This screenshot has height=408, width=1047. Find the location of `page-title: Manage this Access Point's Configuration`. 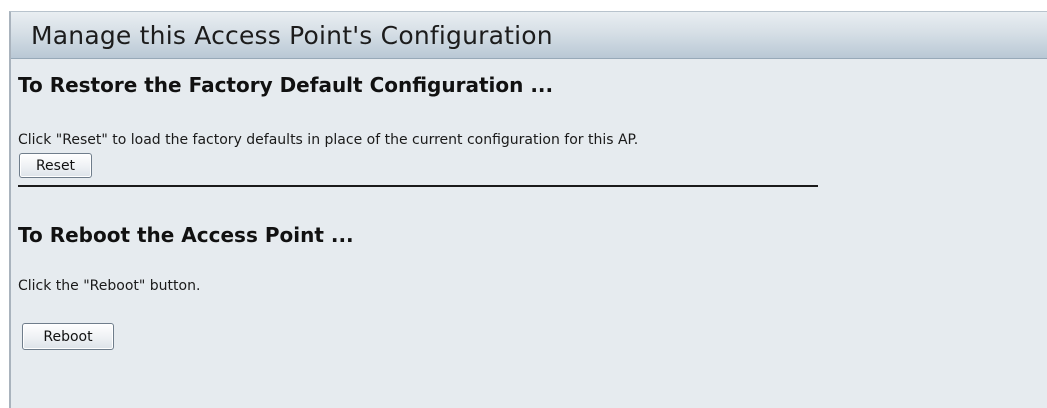

page-title: Manage this Access Point's Configuration is located at coordinates (292, 35).